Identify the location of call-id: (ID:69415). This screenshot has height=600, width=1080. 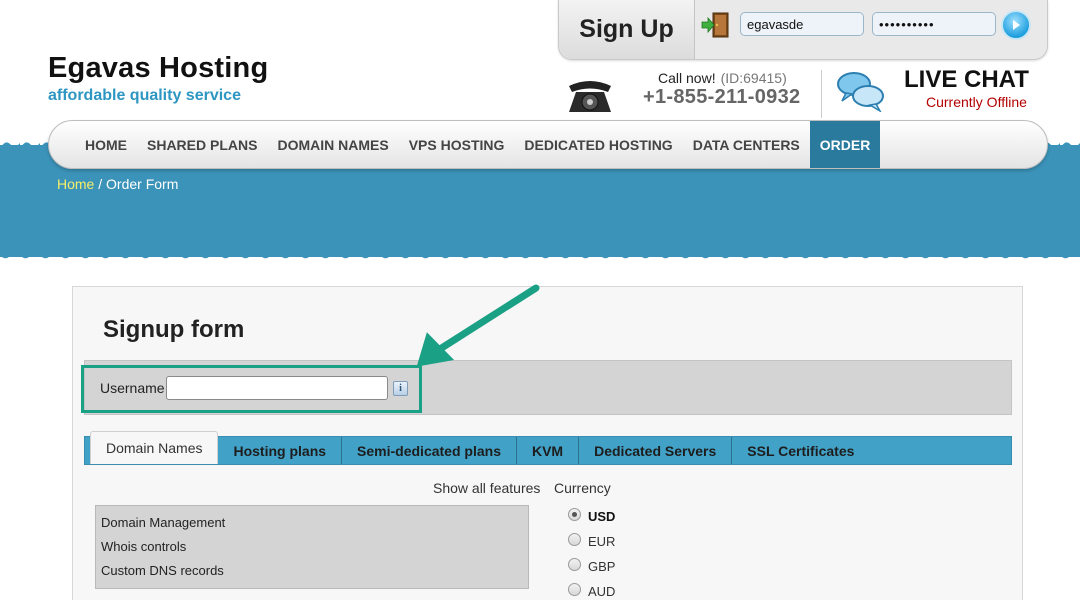
(753, 78).